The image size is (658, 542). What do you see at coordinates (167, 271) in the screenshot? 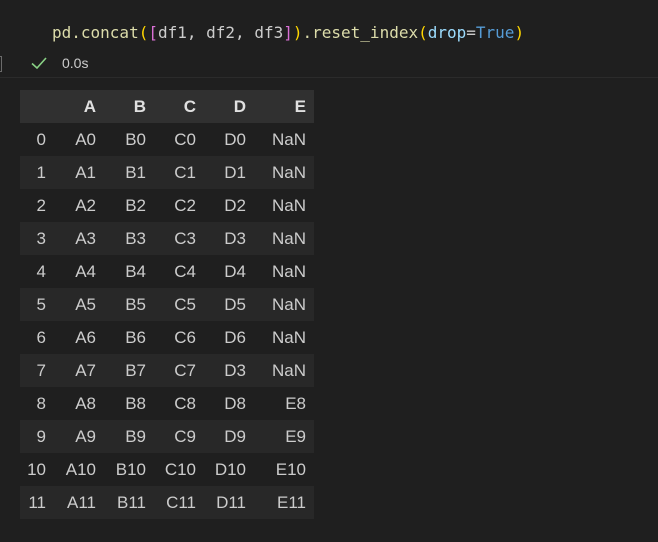
I see `table-row: 4 A4 B4 C4 D4 NaN` at bounding box center [167, 271].